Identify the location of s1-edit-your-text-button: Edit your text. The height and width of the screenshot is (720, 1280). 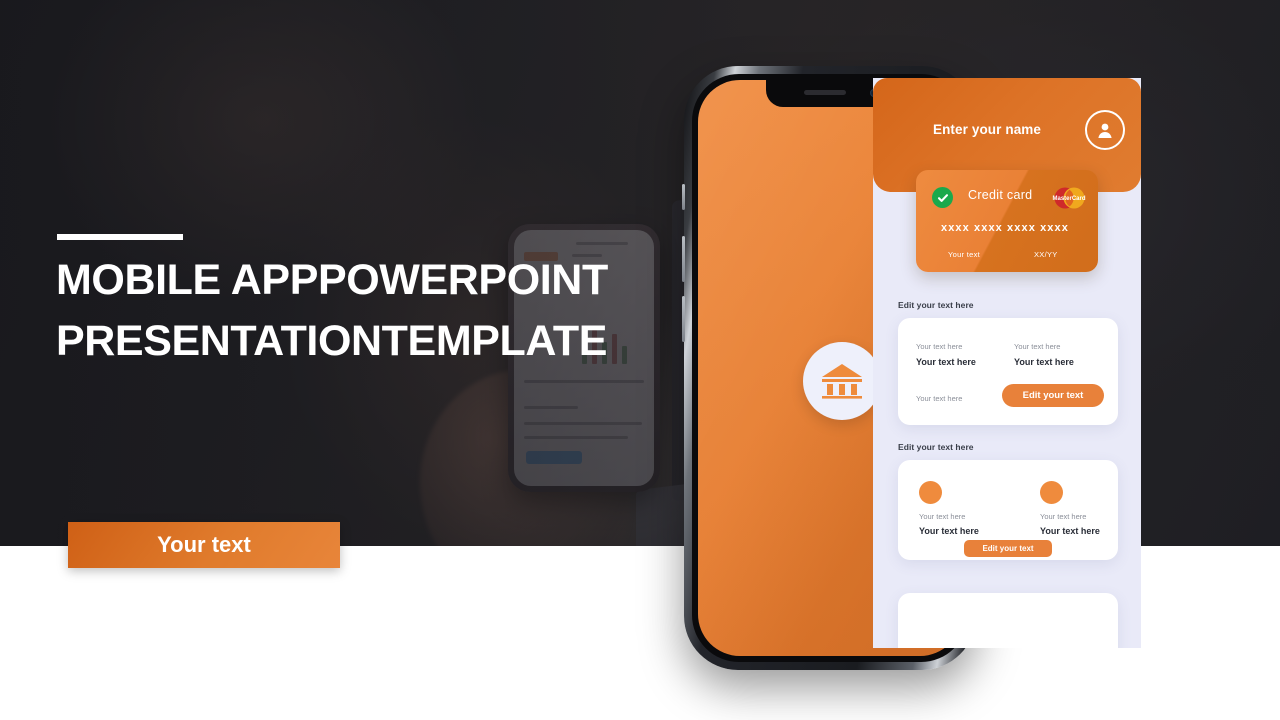
(1053, 395).